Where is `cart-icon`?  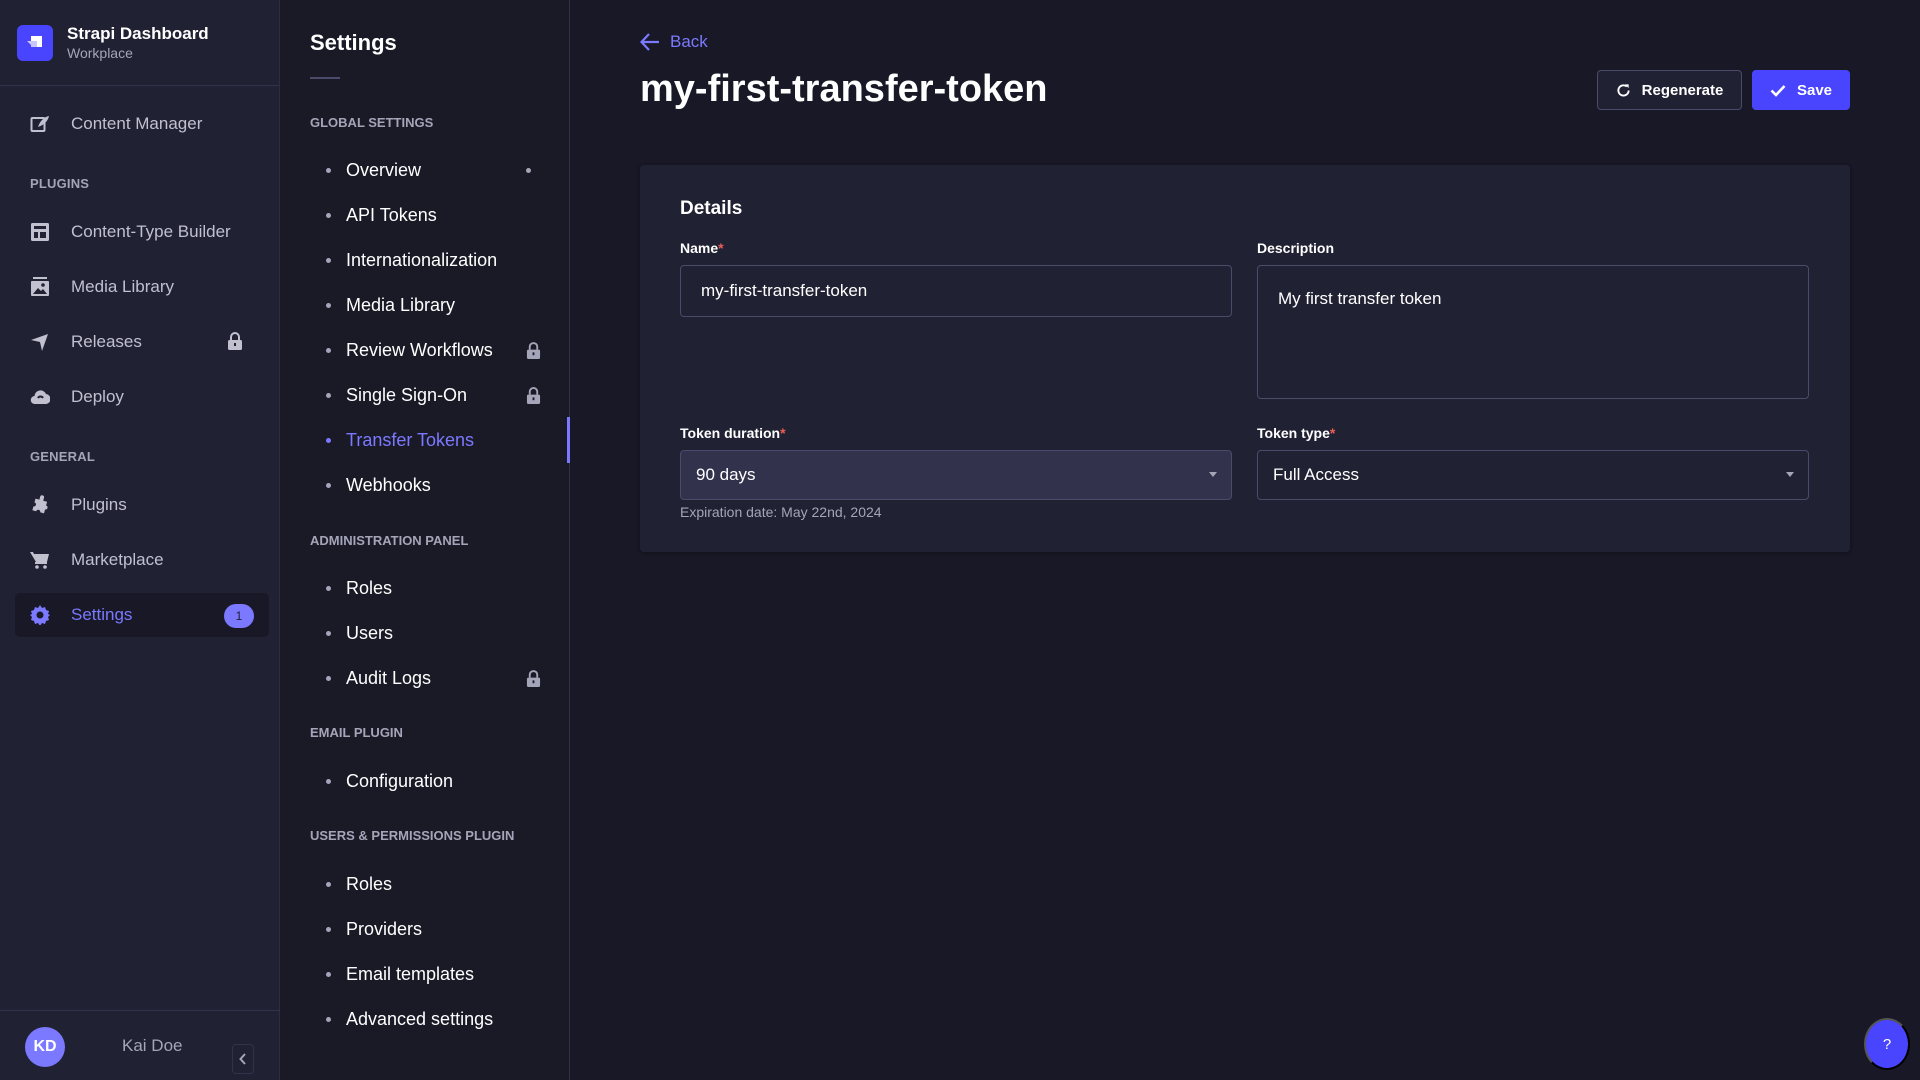
cart-icon is located at coordinates (40, 560).